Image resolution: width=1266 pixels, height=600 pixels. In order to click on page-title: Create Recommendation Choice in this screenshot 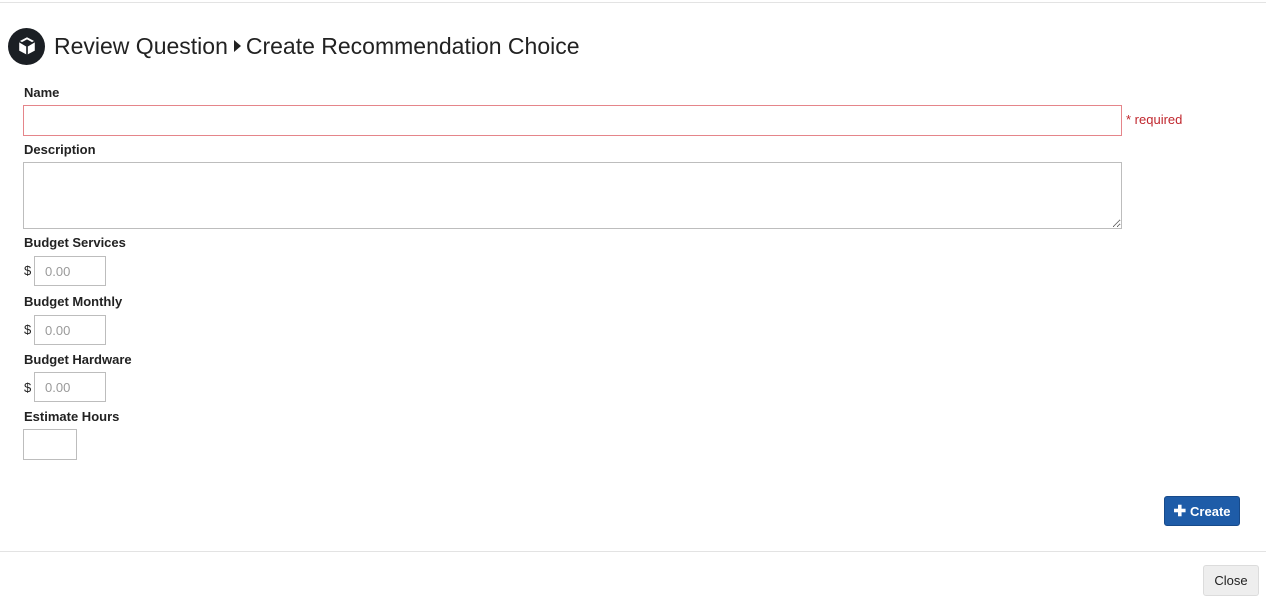, I will do `click(412, 45)`.